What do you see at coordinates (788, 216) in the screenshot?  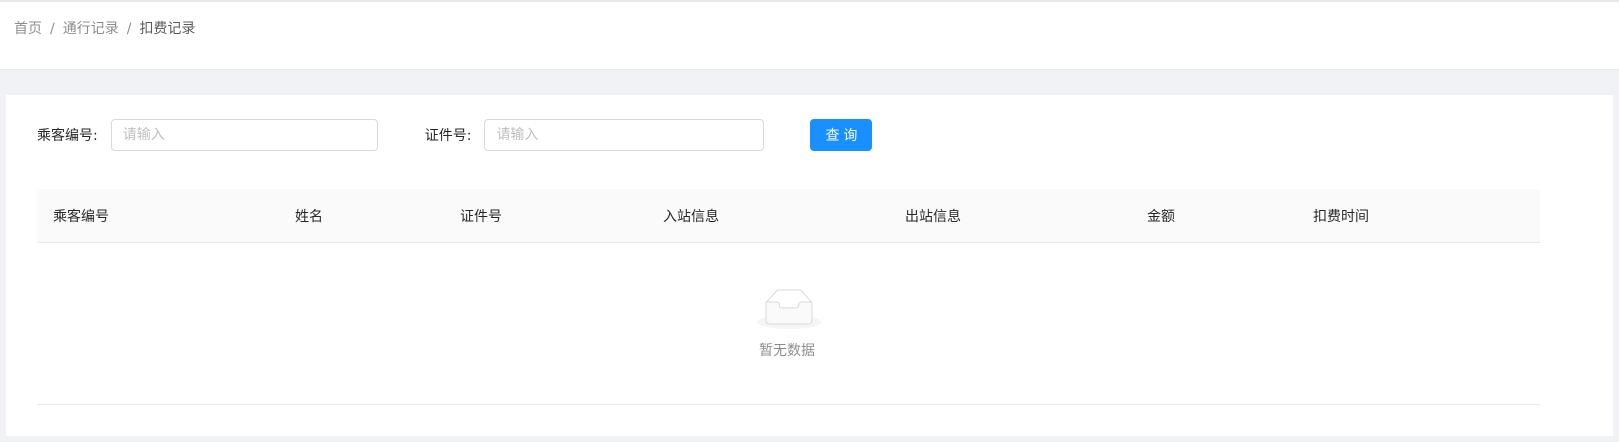 I see `table-header: 乘客编号 姓名 证件号 入站信息 出站信息 金额 扣费时间` at bounding box center [788, 216].